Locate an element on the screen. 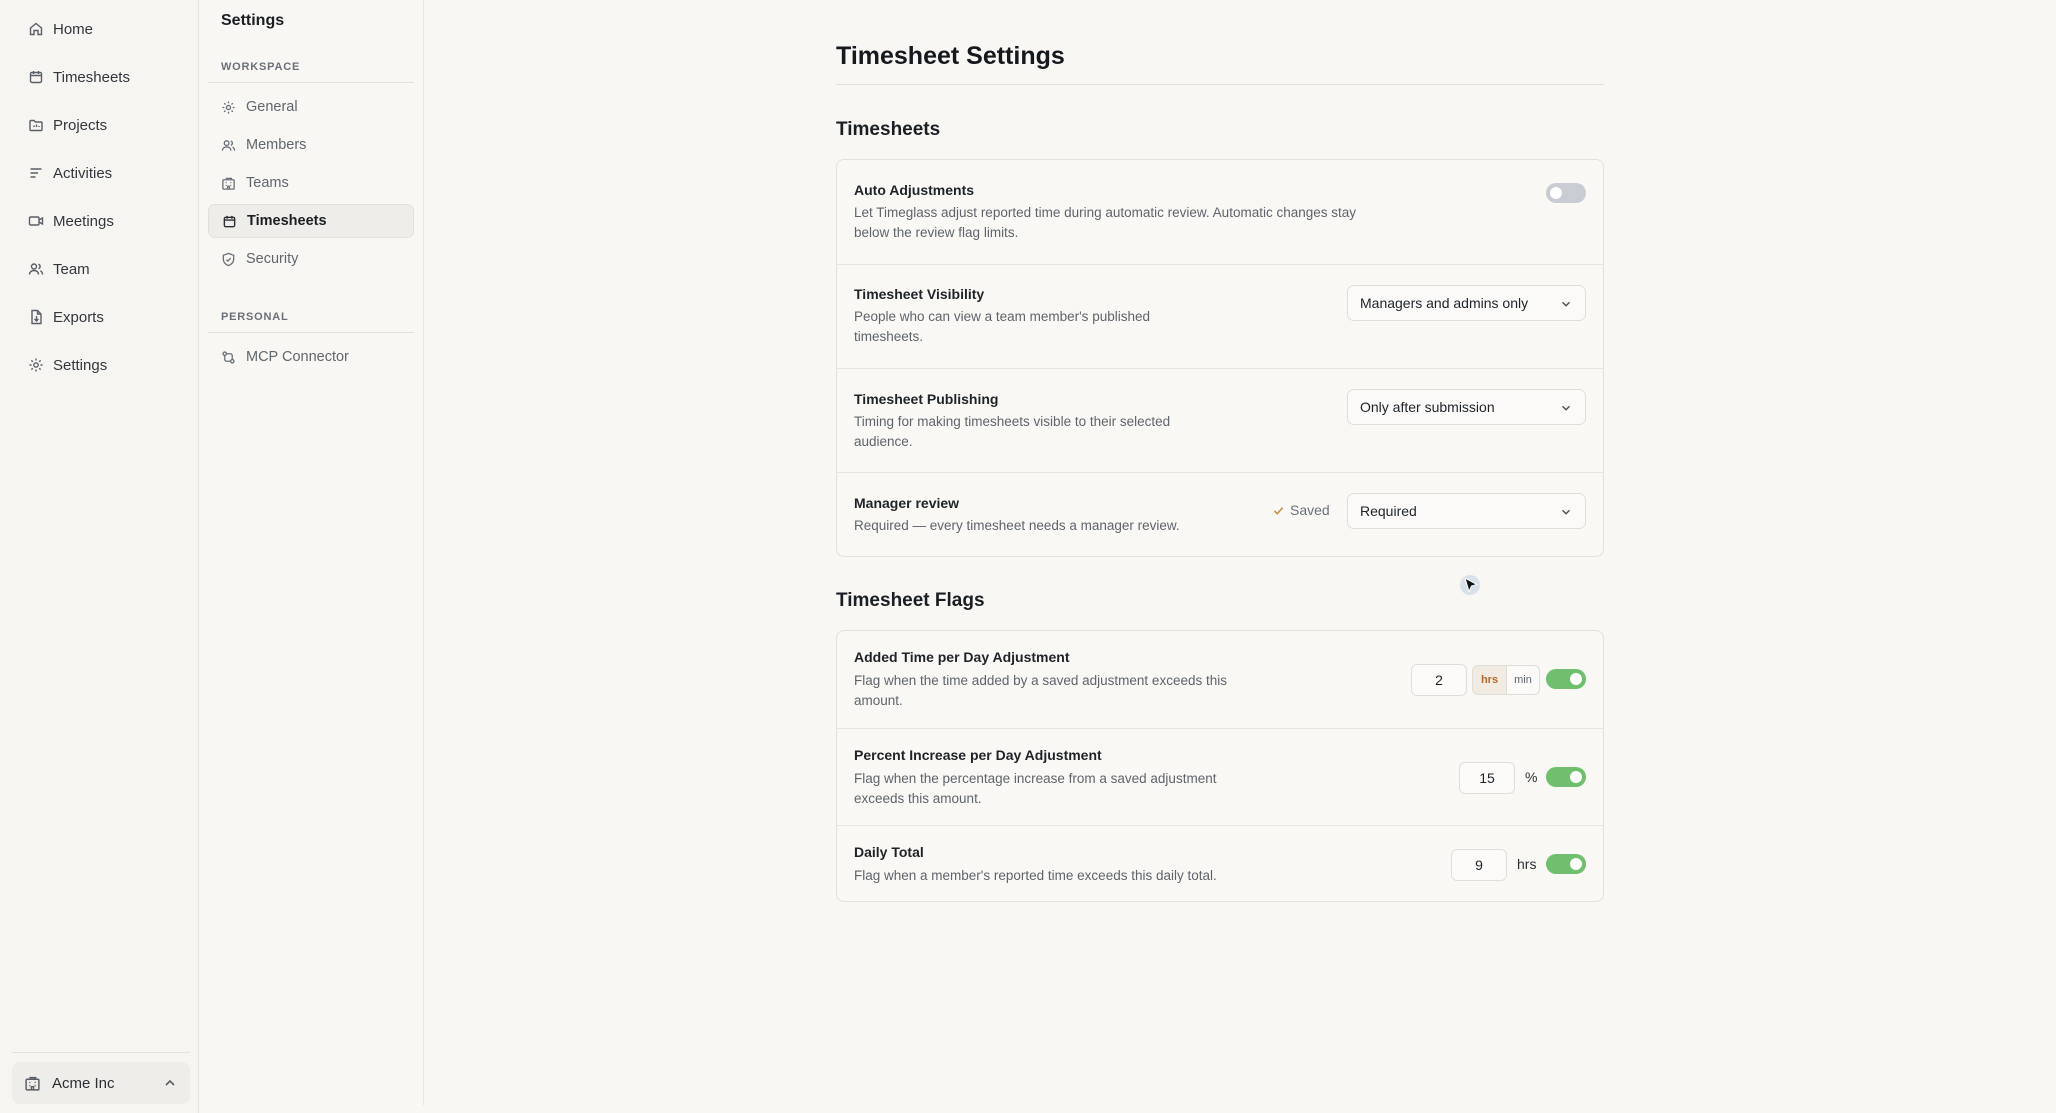 The width and height of the screenshot is (2056, 1113). select-value: Managers and admins only is located at coordinates (1444, 303).